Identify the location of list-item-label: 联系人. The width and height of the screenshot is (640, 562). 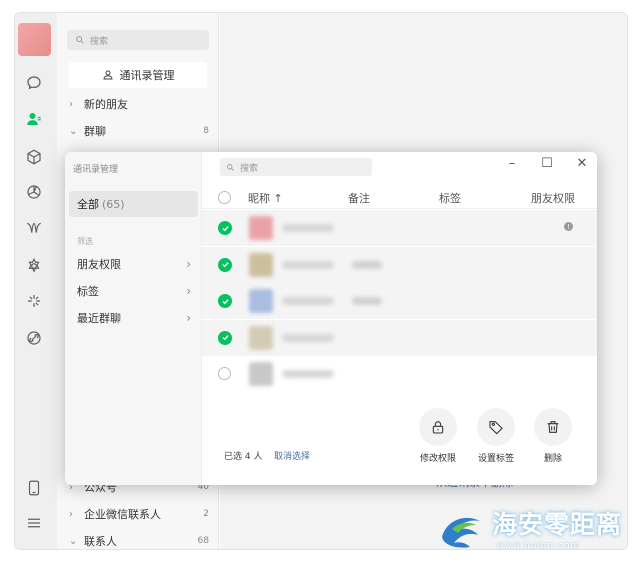
(100, 541).